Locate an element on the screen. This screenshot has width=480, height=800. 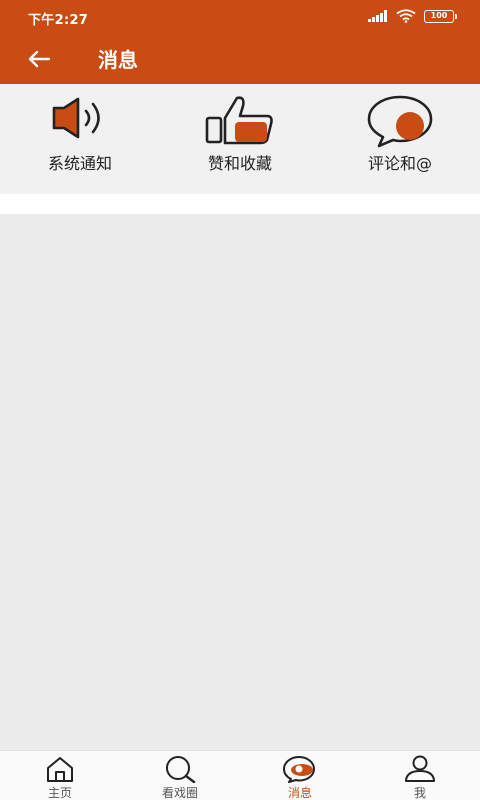
header: 下午2:27 100 消息 is located at coordinates (240, 42).